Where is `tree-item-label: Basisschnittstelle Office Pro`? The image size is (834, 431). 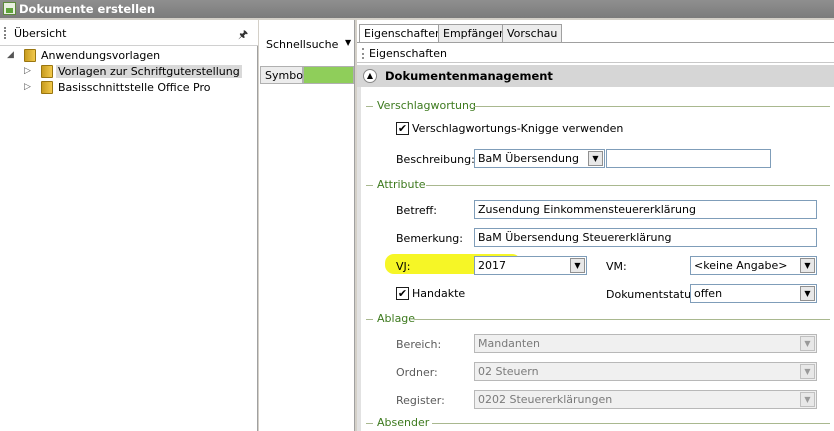 tree-item-label: Basisschnittstelle Office Pro is located at coordinates (134, 87).